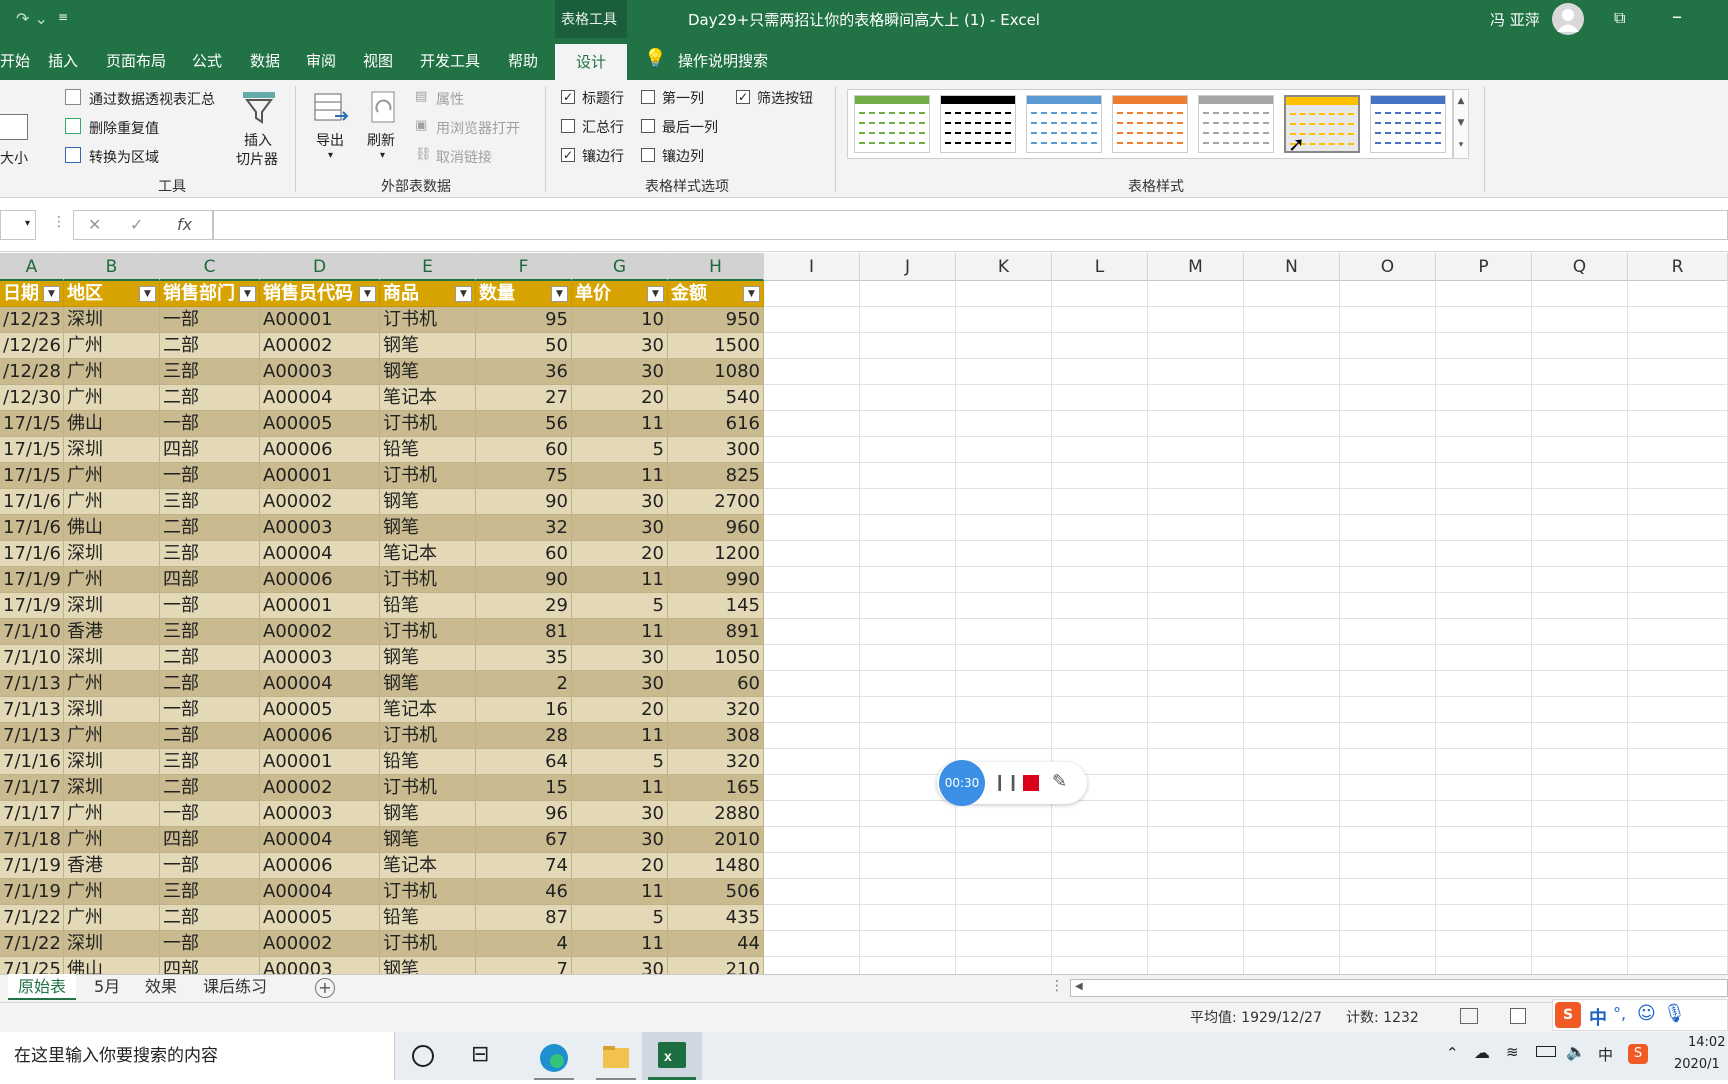  I want to click on table-cell: 1200, so click(716, 554).